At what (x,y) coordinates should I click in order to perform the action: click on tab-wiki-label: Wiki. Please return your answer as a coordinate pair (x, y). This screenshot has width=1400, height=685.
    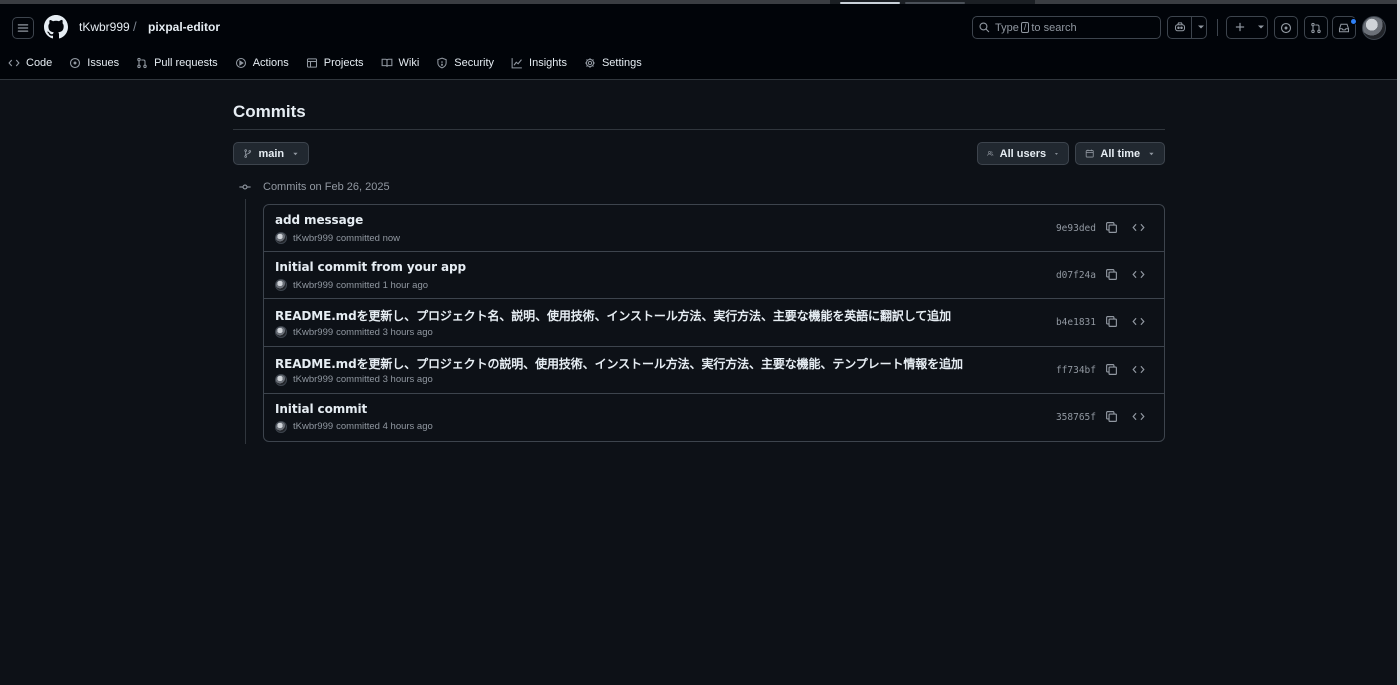
    Looking at the image, I should click on (409, 63).